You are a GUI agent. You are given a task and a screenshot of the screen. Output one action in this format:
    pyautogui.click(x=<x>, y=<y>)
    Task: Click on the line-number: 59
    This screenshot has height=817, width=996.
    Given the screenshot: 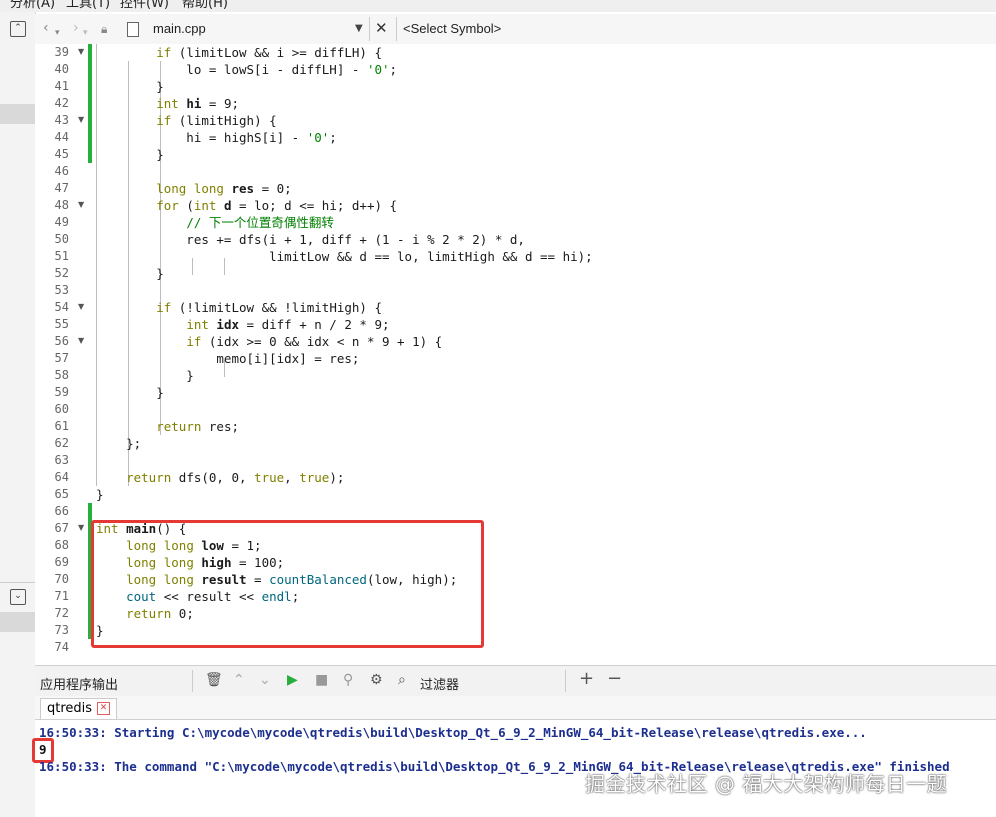 What is the action you would take?
    pyautogui.click(x=61, y=392)
    